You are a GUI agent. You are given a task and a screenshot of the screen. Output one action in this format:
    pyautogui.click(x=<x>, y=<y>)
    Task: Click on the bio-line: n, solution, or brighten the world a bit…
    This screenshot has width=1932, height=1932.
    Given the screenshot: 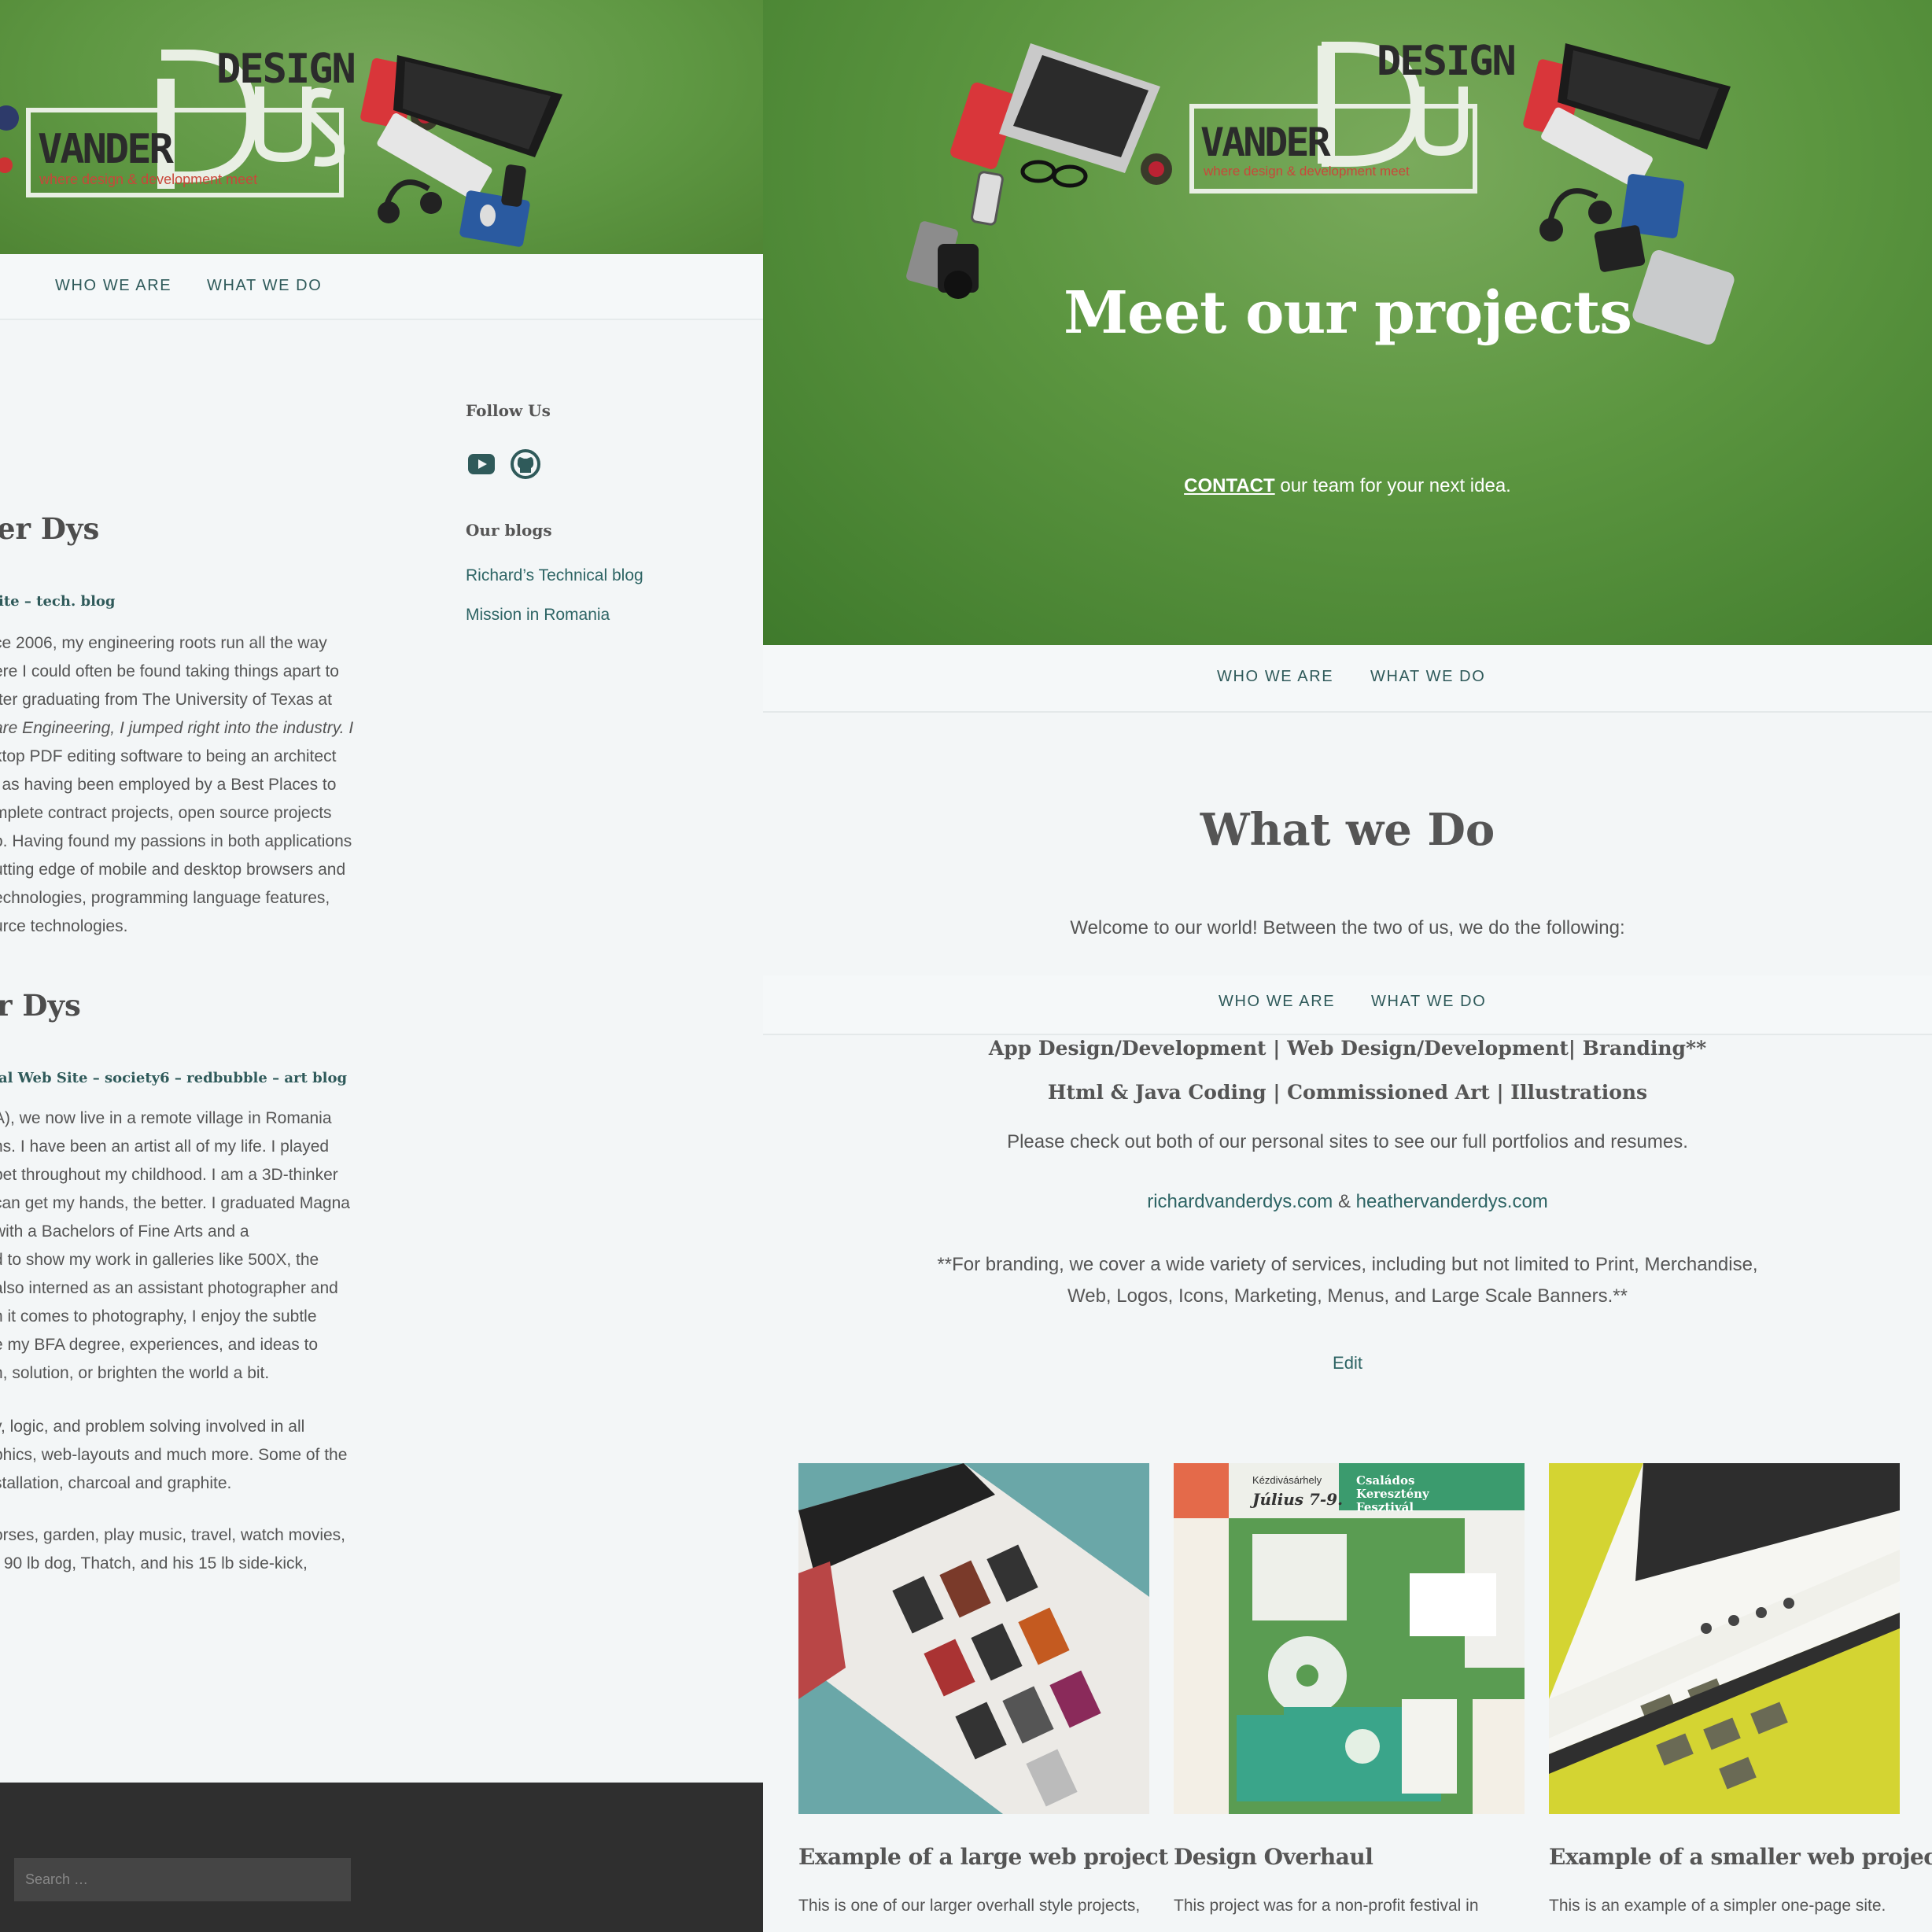 What is the action you would take?
    pyautogui.click(x=135, y=1373)
    